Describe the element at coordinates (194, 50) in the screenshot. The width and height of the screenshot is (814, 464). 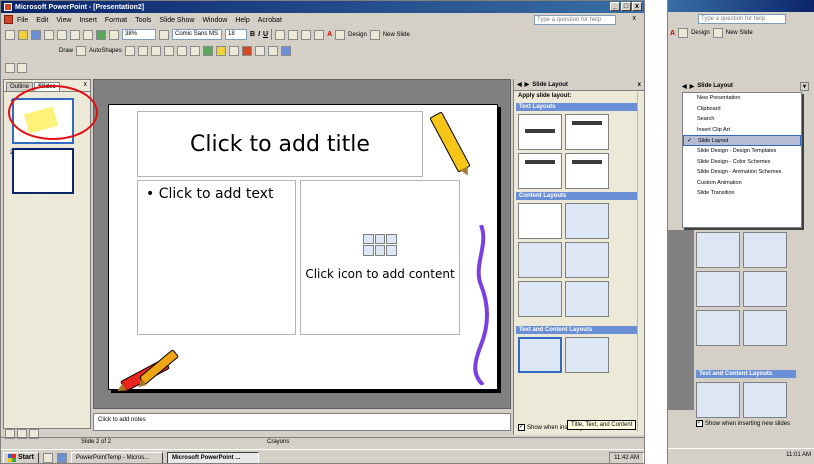
I see `wordart-icon` at that location.